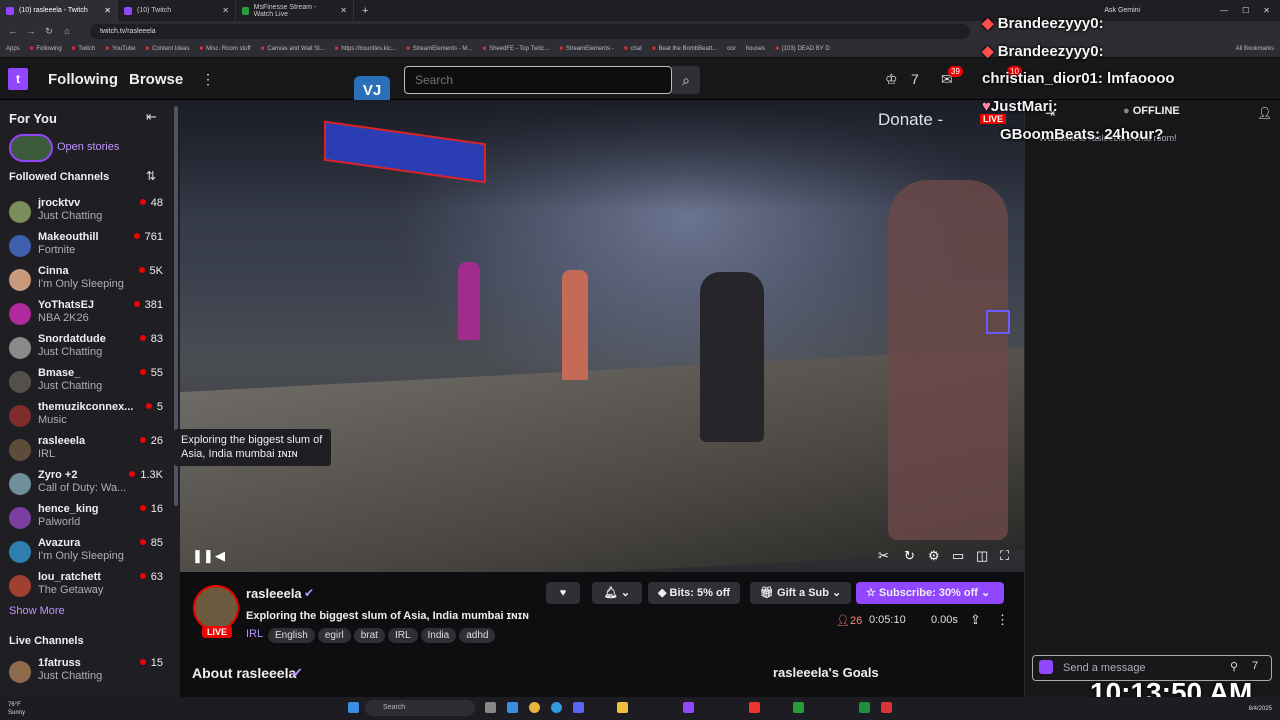 This screenshot has height=720, width=1280. I want to click on pause-icon: ❚❚, so click(203, 556).